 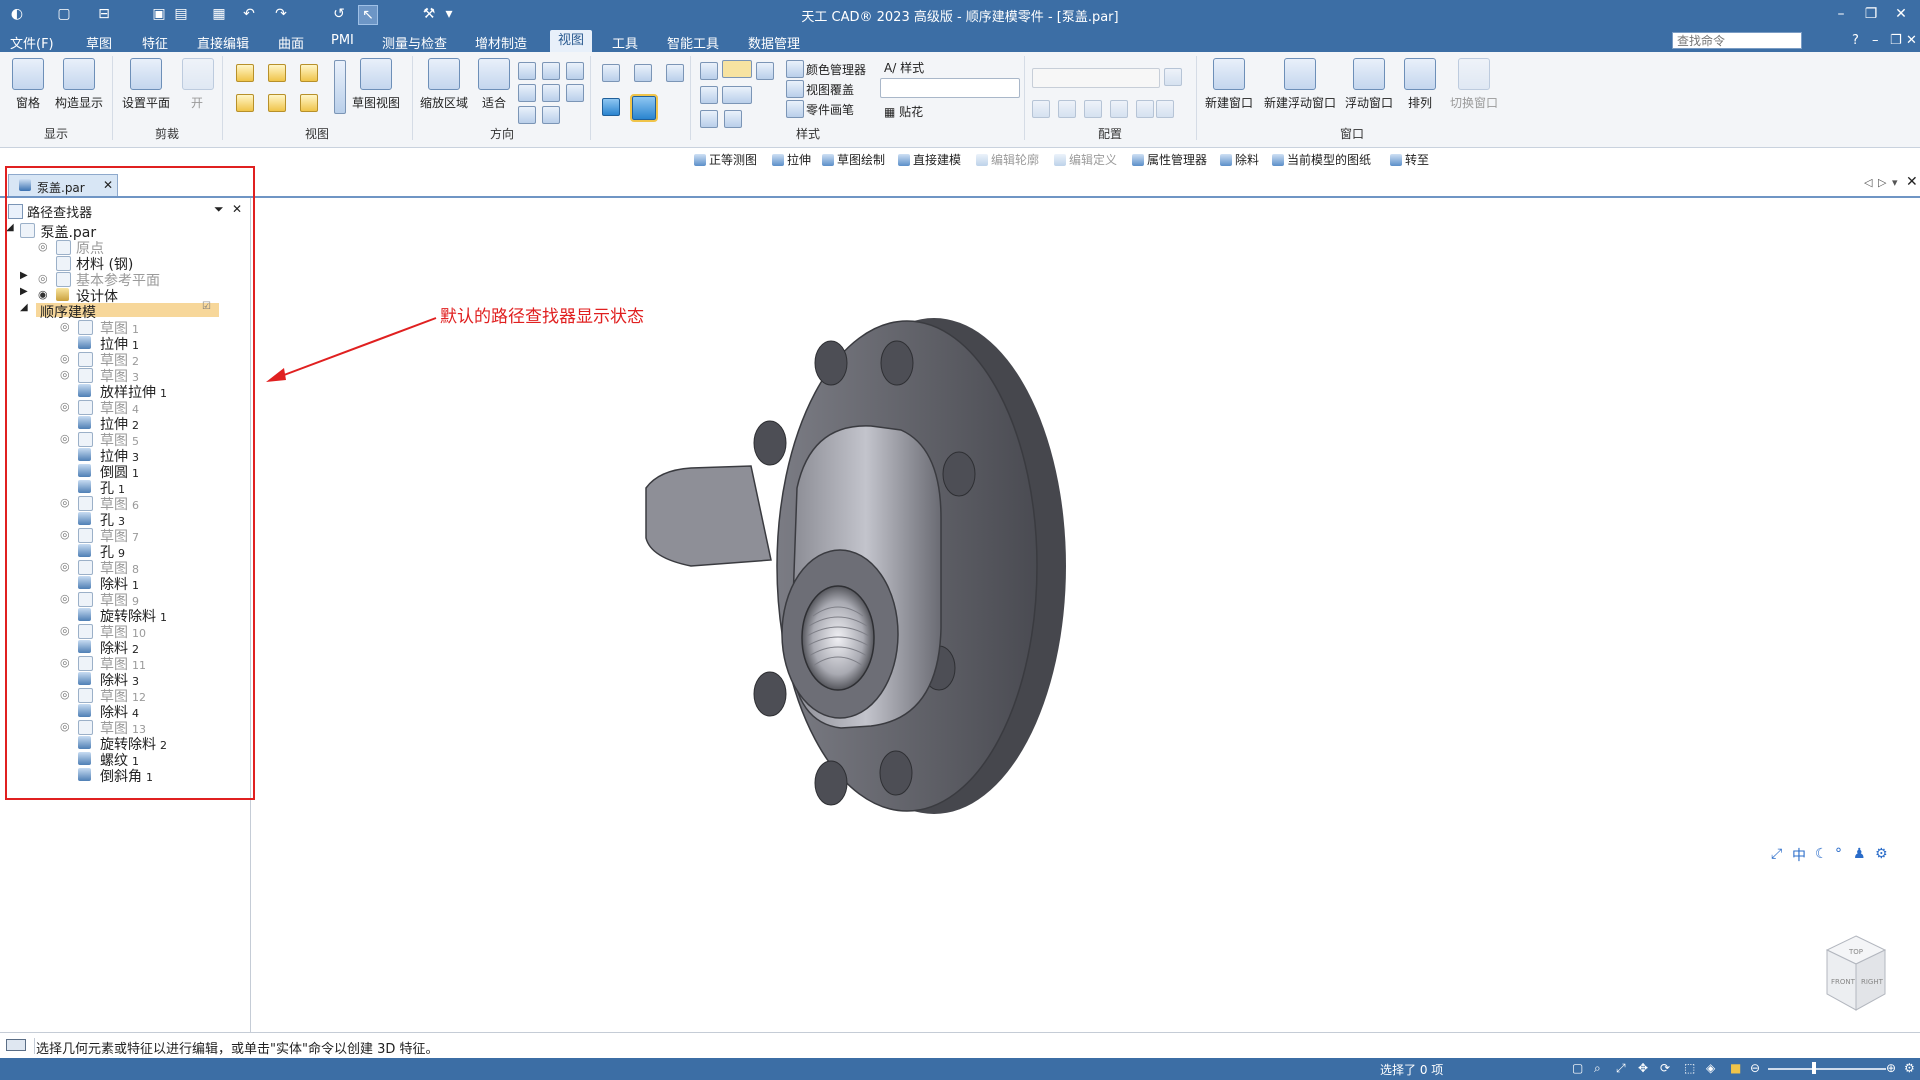 What do you see at coordinates (791, 159) in the screenshot?
I see `cmd-extrude: 拉伸` at bounding box center [791, 159].